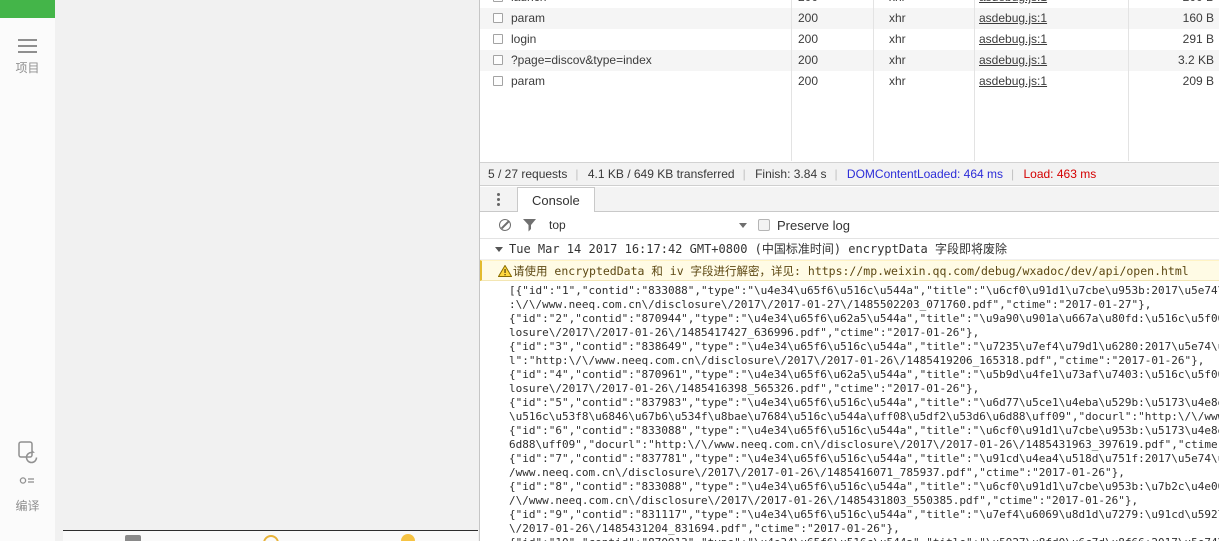 The image size is (1219, 541). What do you see at coordinates (648, 225) in the screenshot?
I see `execution-context-select: top` at bounding box center [648, 225].